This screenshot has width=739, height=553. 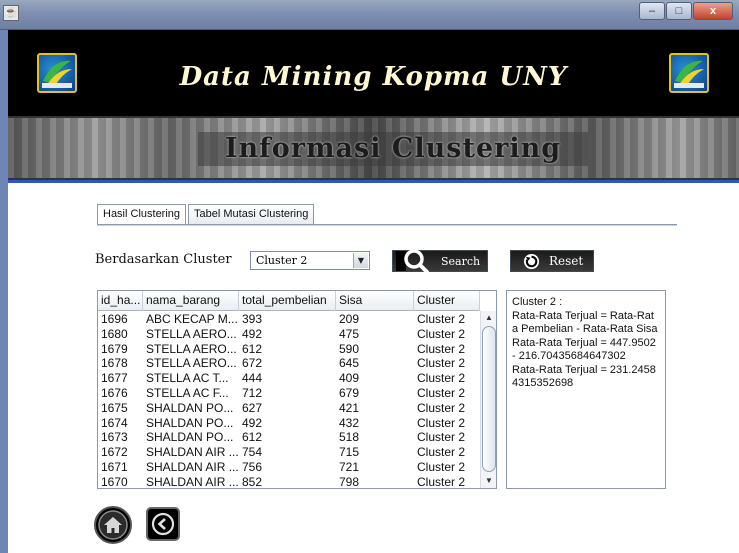 What do you see at coordinates (252, 363) in the screenshot?
I see `cell-total-pembelian: 672` at bounding box center [252, 363].